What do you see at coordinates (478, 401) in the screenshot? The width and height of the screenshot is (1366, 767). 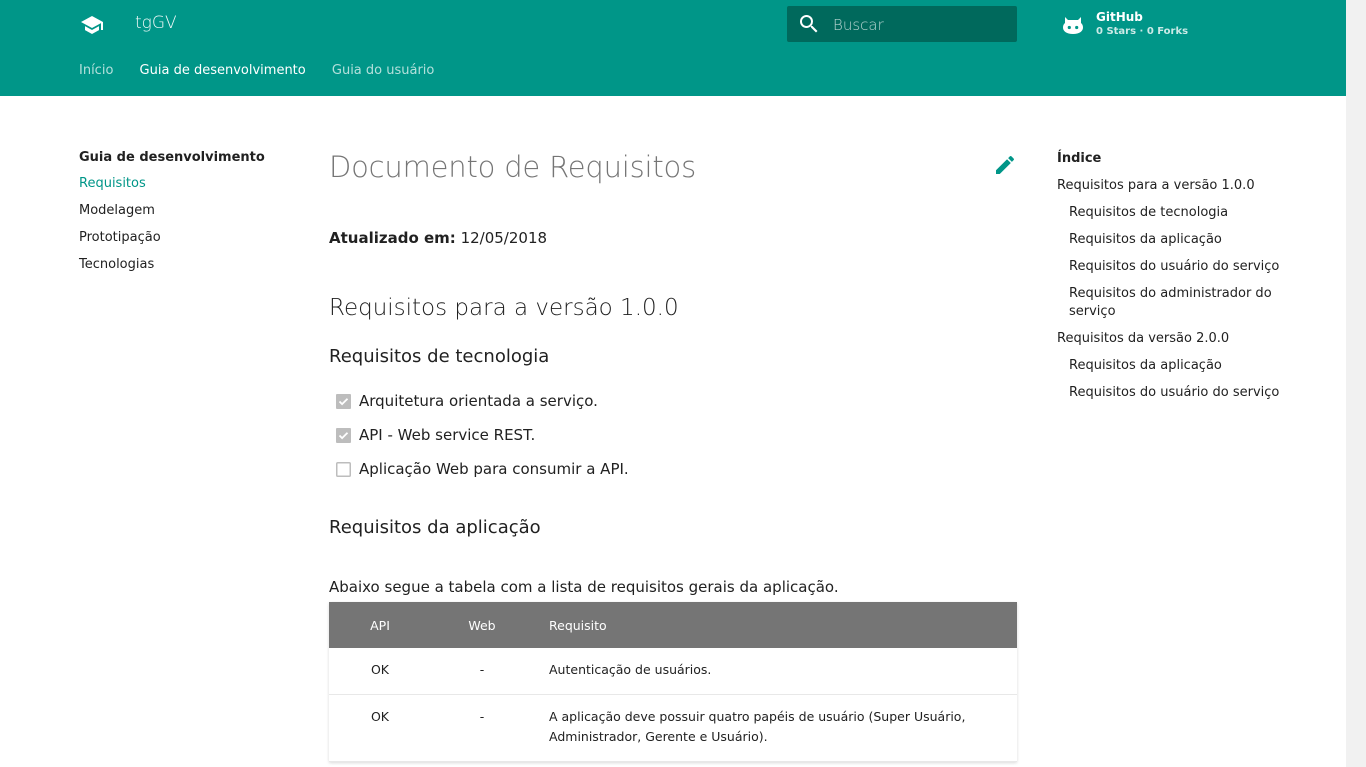 I see `task-label: Arquitetura orientada a serviço.` at bounding box center [478, 401].